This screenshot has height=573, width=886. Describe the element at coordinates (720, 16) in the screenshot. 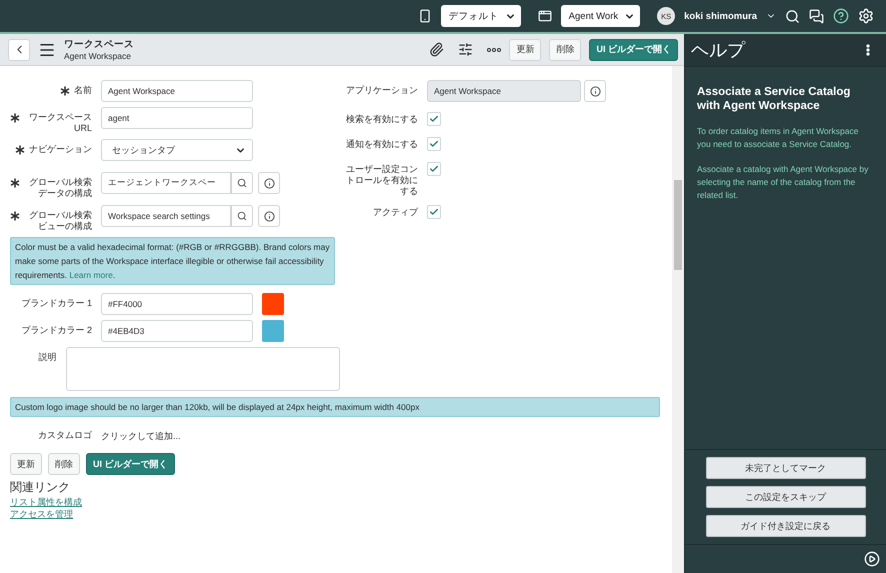

I see `user-name: koki shimomura` at that location.